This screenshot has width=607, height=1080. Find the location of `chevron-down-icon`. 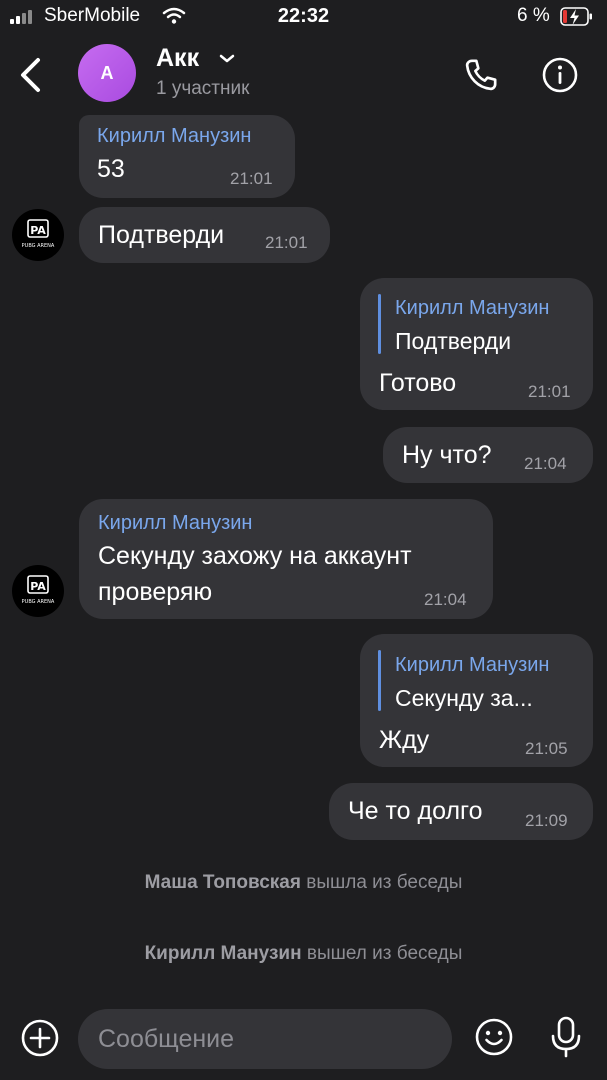

chevron-down-icon is located at coordinates (227, 59).